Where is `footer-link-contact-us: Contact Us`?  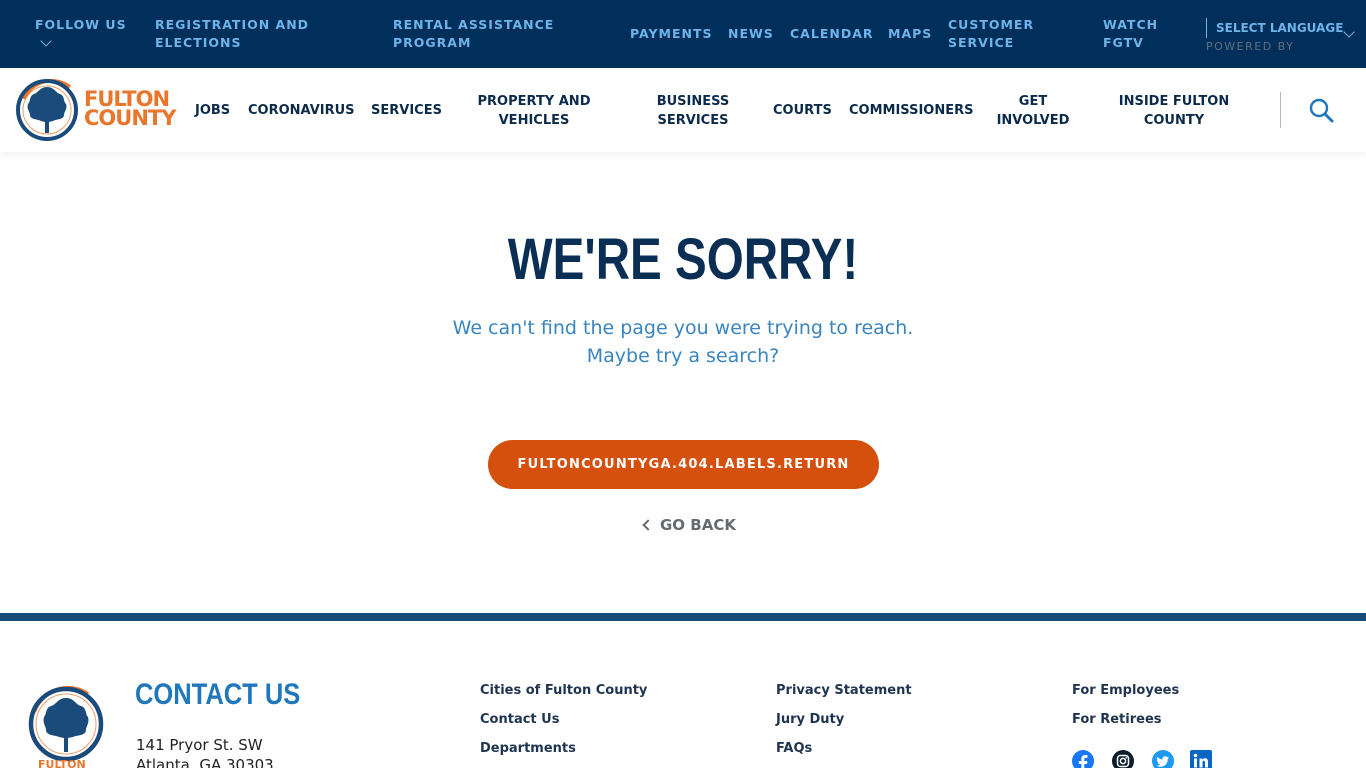 footer-link-contact-us: Contact Us is located at coordinates (519, 719).